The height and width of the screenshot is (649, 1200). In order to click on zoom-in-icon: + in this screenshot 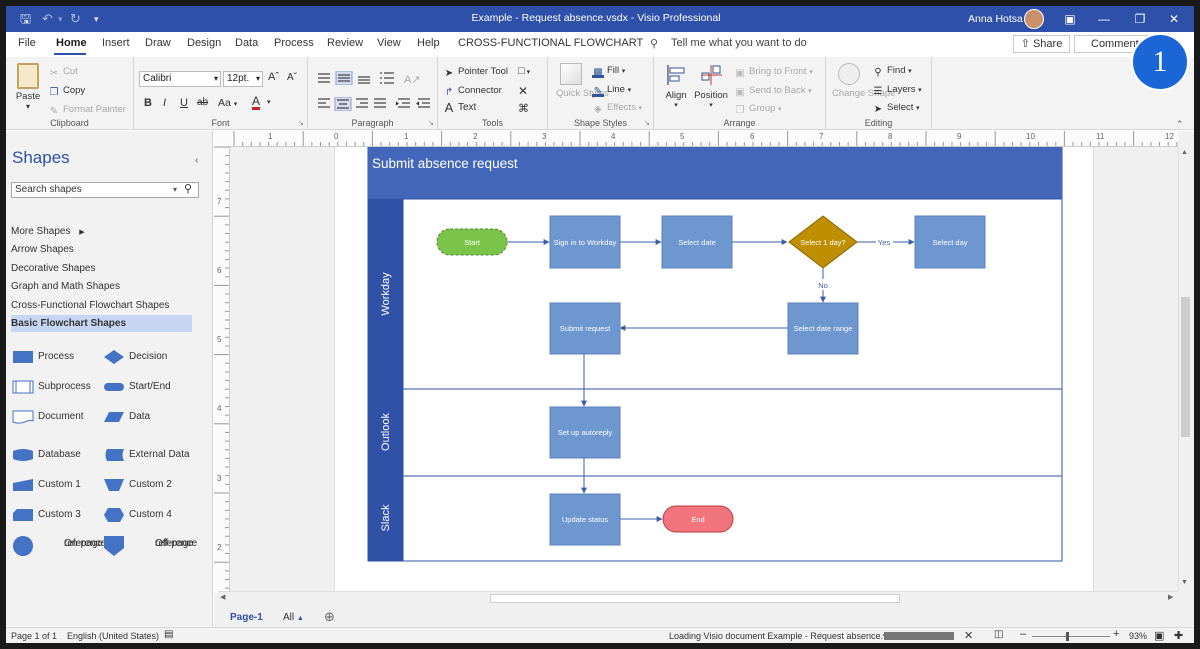, I will do `click(1116, 634)`.